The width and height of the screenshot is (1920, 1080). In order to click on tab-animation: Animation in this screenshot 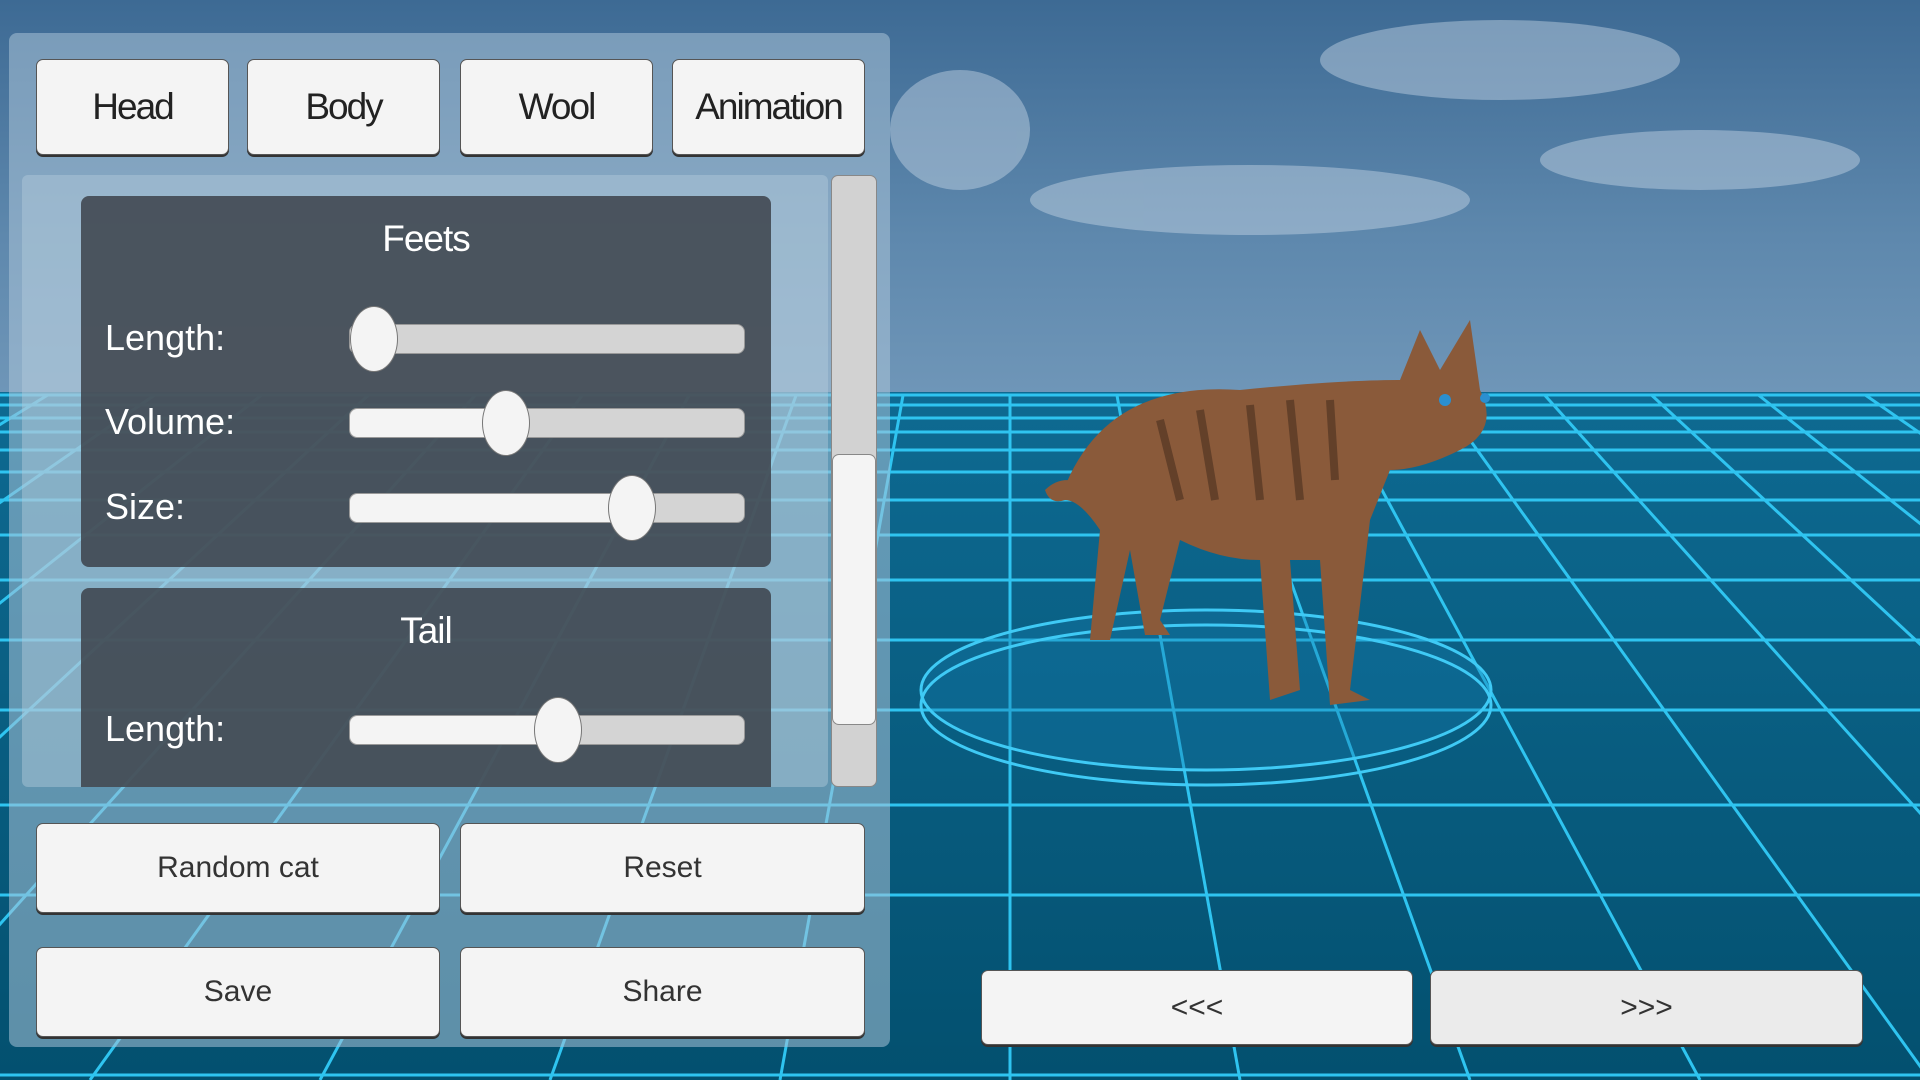, I will do `click(768, 107)`.